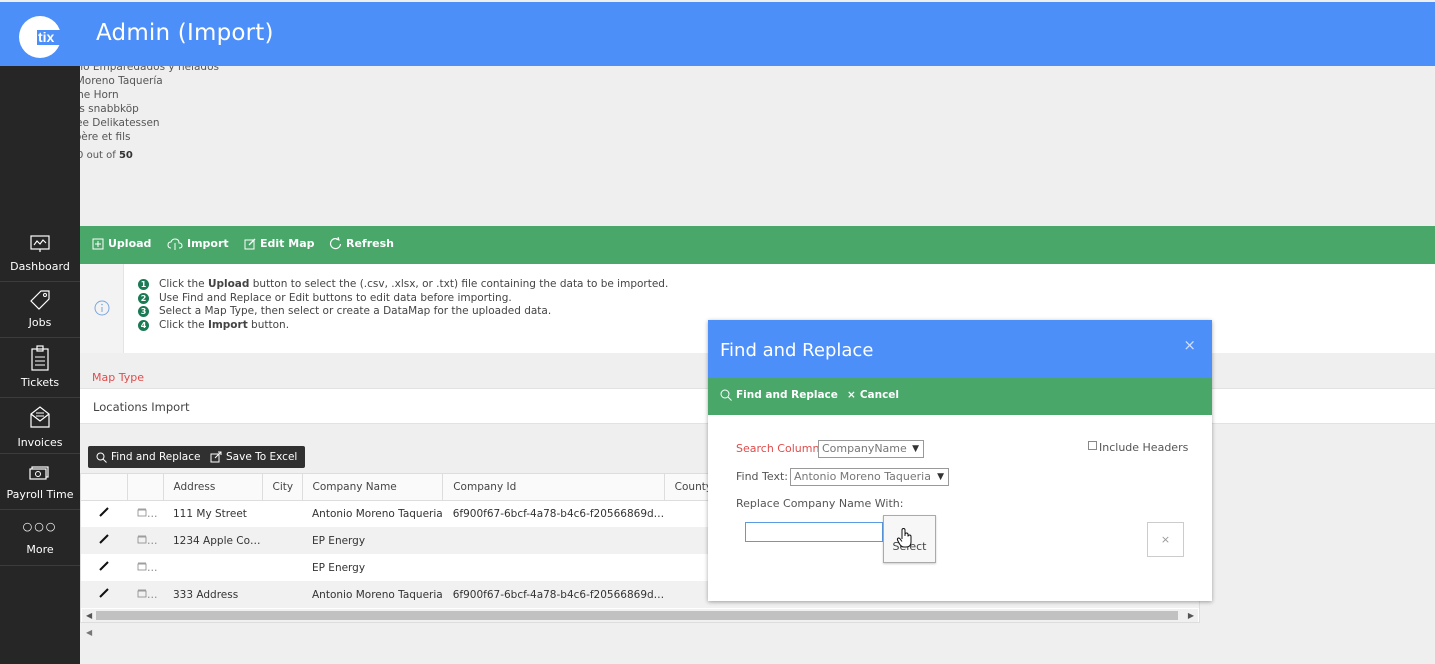 This screenshot has width=1435, height=664. What do you see at coordinates (40, 358) in the screenshot?
I see `clipboard-icon` at bounding box center [40, 358].